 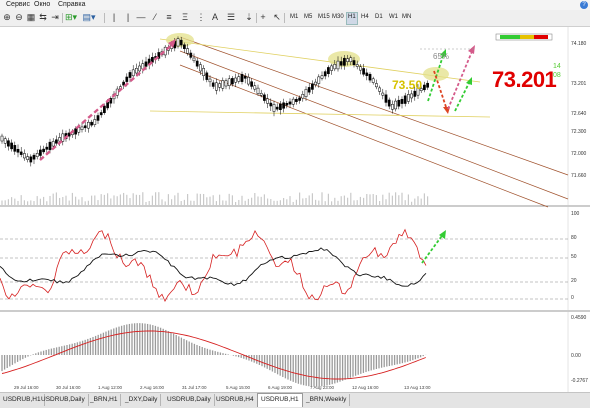 What do you see at coordinates (55, 17) in the screenshot?
I see `chart-shift-icon: ⇥` at bounding box center [55, 17].